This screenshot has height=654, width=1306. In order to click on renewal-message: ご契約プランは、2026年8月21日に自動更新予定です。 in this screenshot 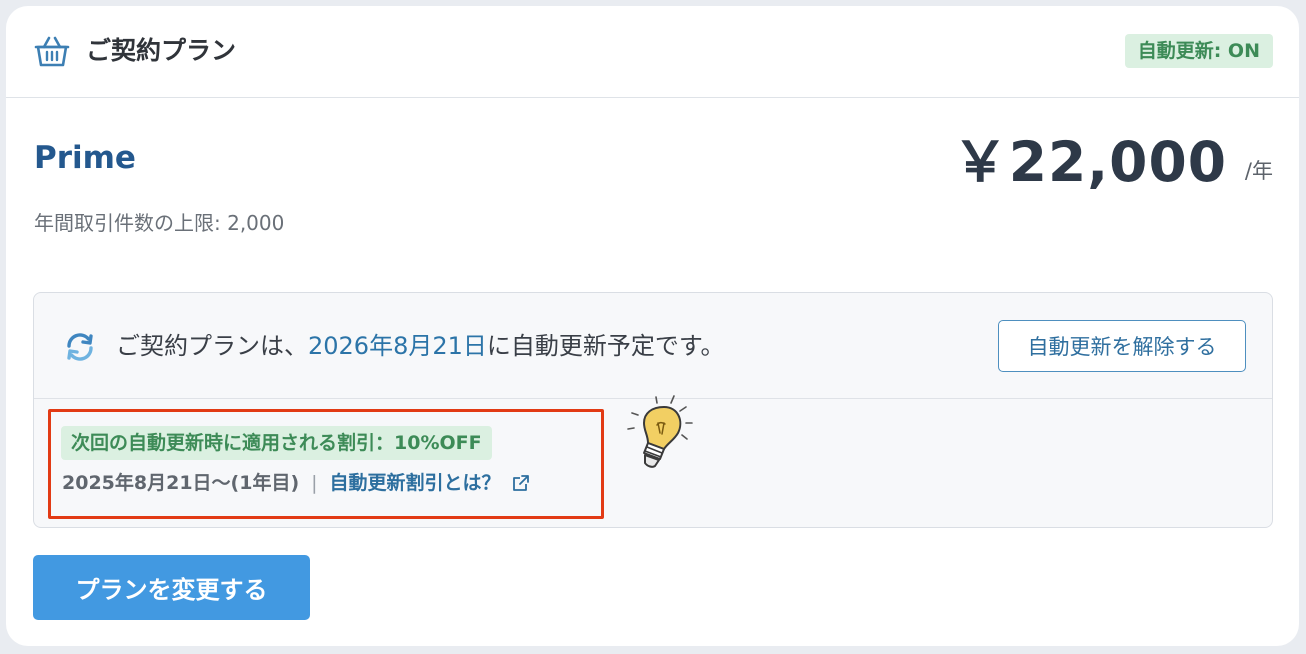, I will do `click(420, 346)`.